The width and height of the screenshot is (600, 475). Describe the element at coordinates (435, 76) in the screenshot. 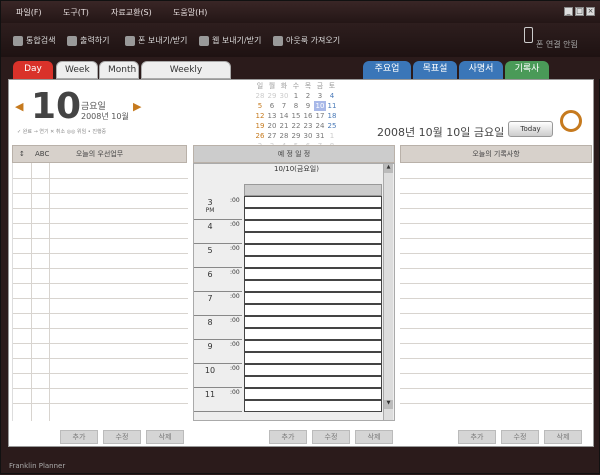

I see `tab-goals: 목표설정` at that location.